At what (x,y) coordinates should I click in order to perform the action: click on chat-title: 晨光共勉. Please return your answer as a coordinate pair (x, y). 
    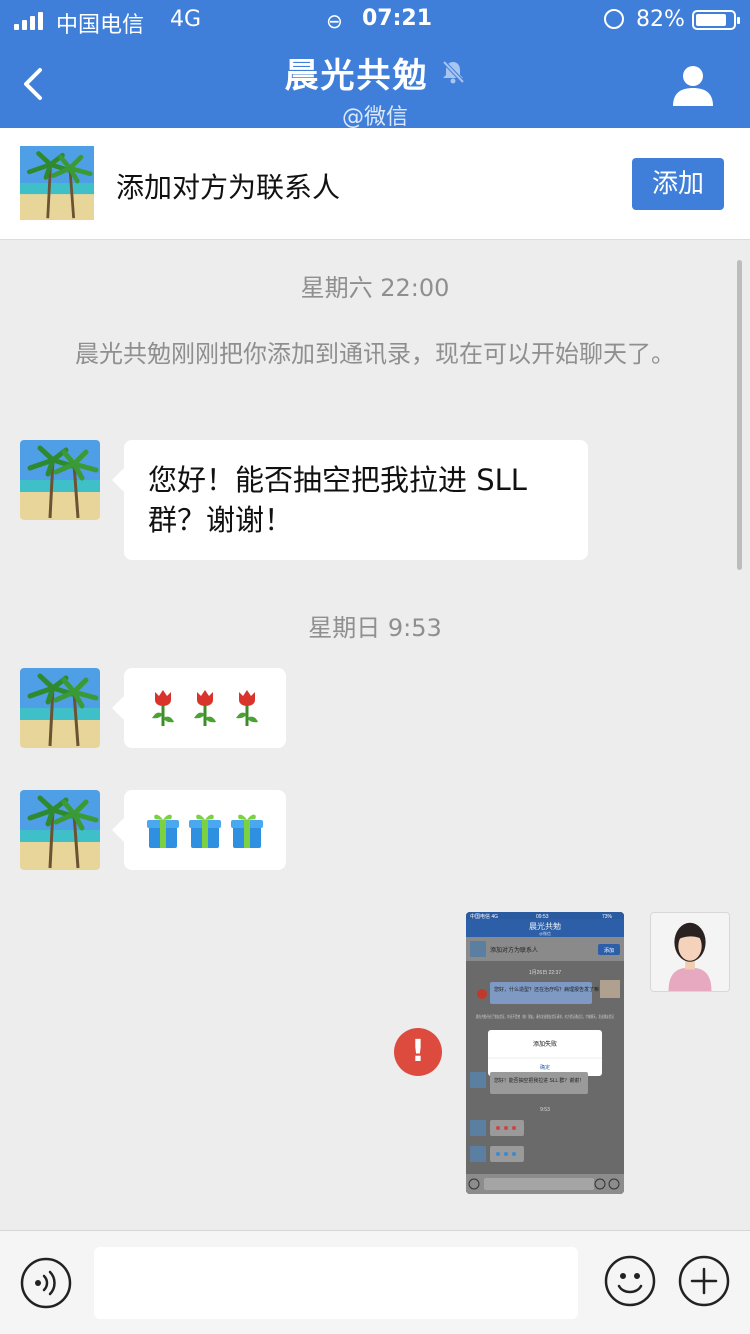
    Looking at the image, I should click on (356, 76).